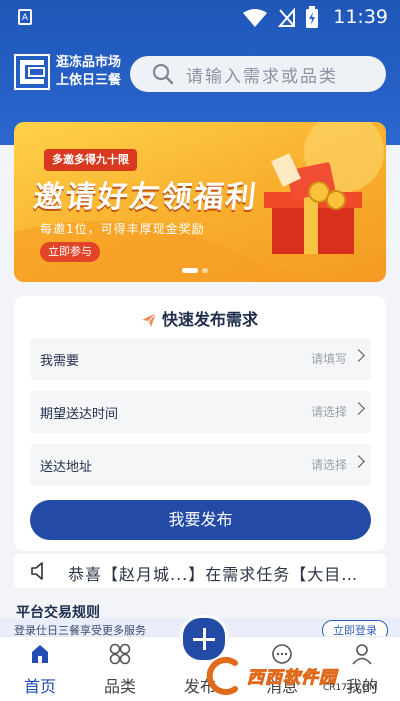  What do you see at coordinates (122, 229) in the screenshot?
I see `promo-subtitle: 每邀1位，可得丰厚现金奖励` at bounding box center [122, 229].